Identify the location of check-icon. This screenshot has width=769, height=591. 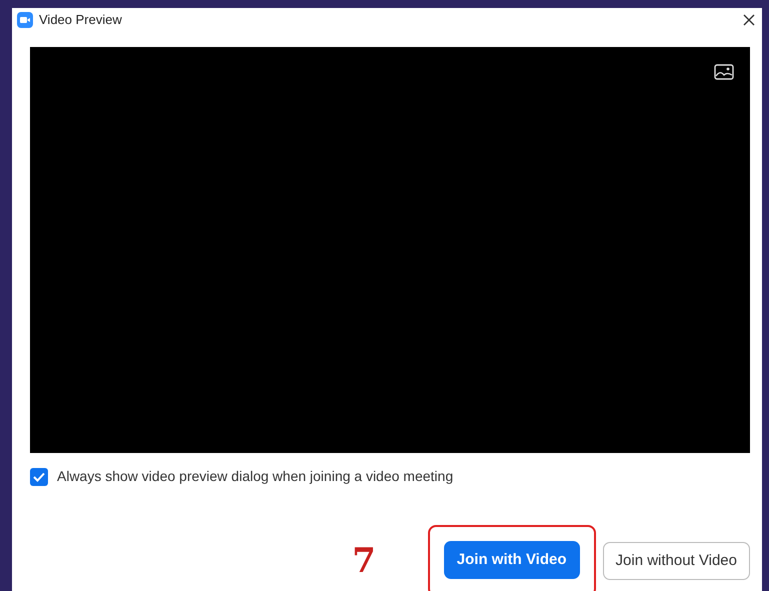
(39, 477).